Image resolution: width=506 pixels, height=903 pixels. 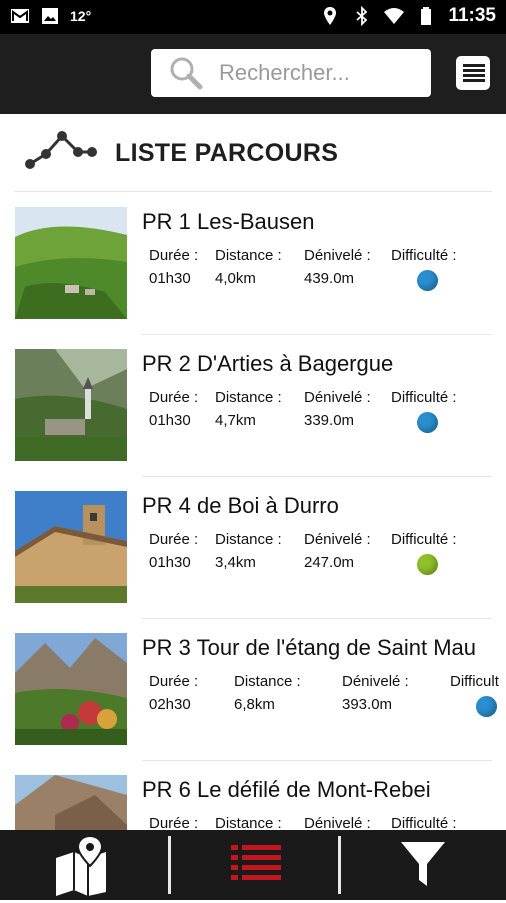 What do you see at coordinates (81, 16) in the screenshot?
I see `temperature: 12°` at bounding box center [81, 16].